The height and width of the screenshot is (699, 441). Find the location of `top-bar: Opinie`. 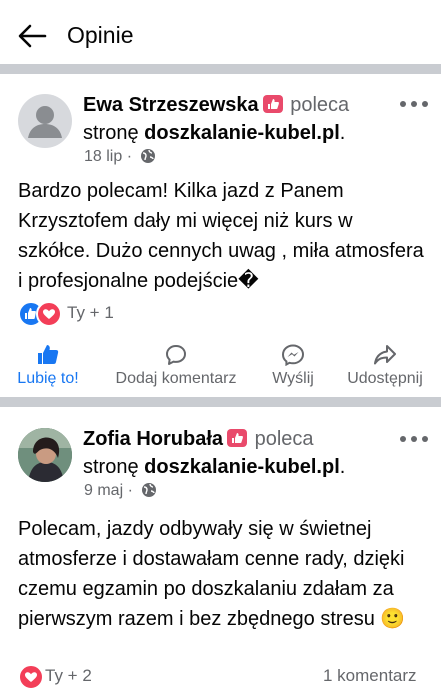

top-bar: Opinie is located at coordinates (220, 32).